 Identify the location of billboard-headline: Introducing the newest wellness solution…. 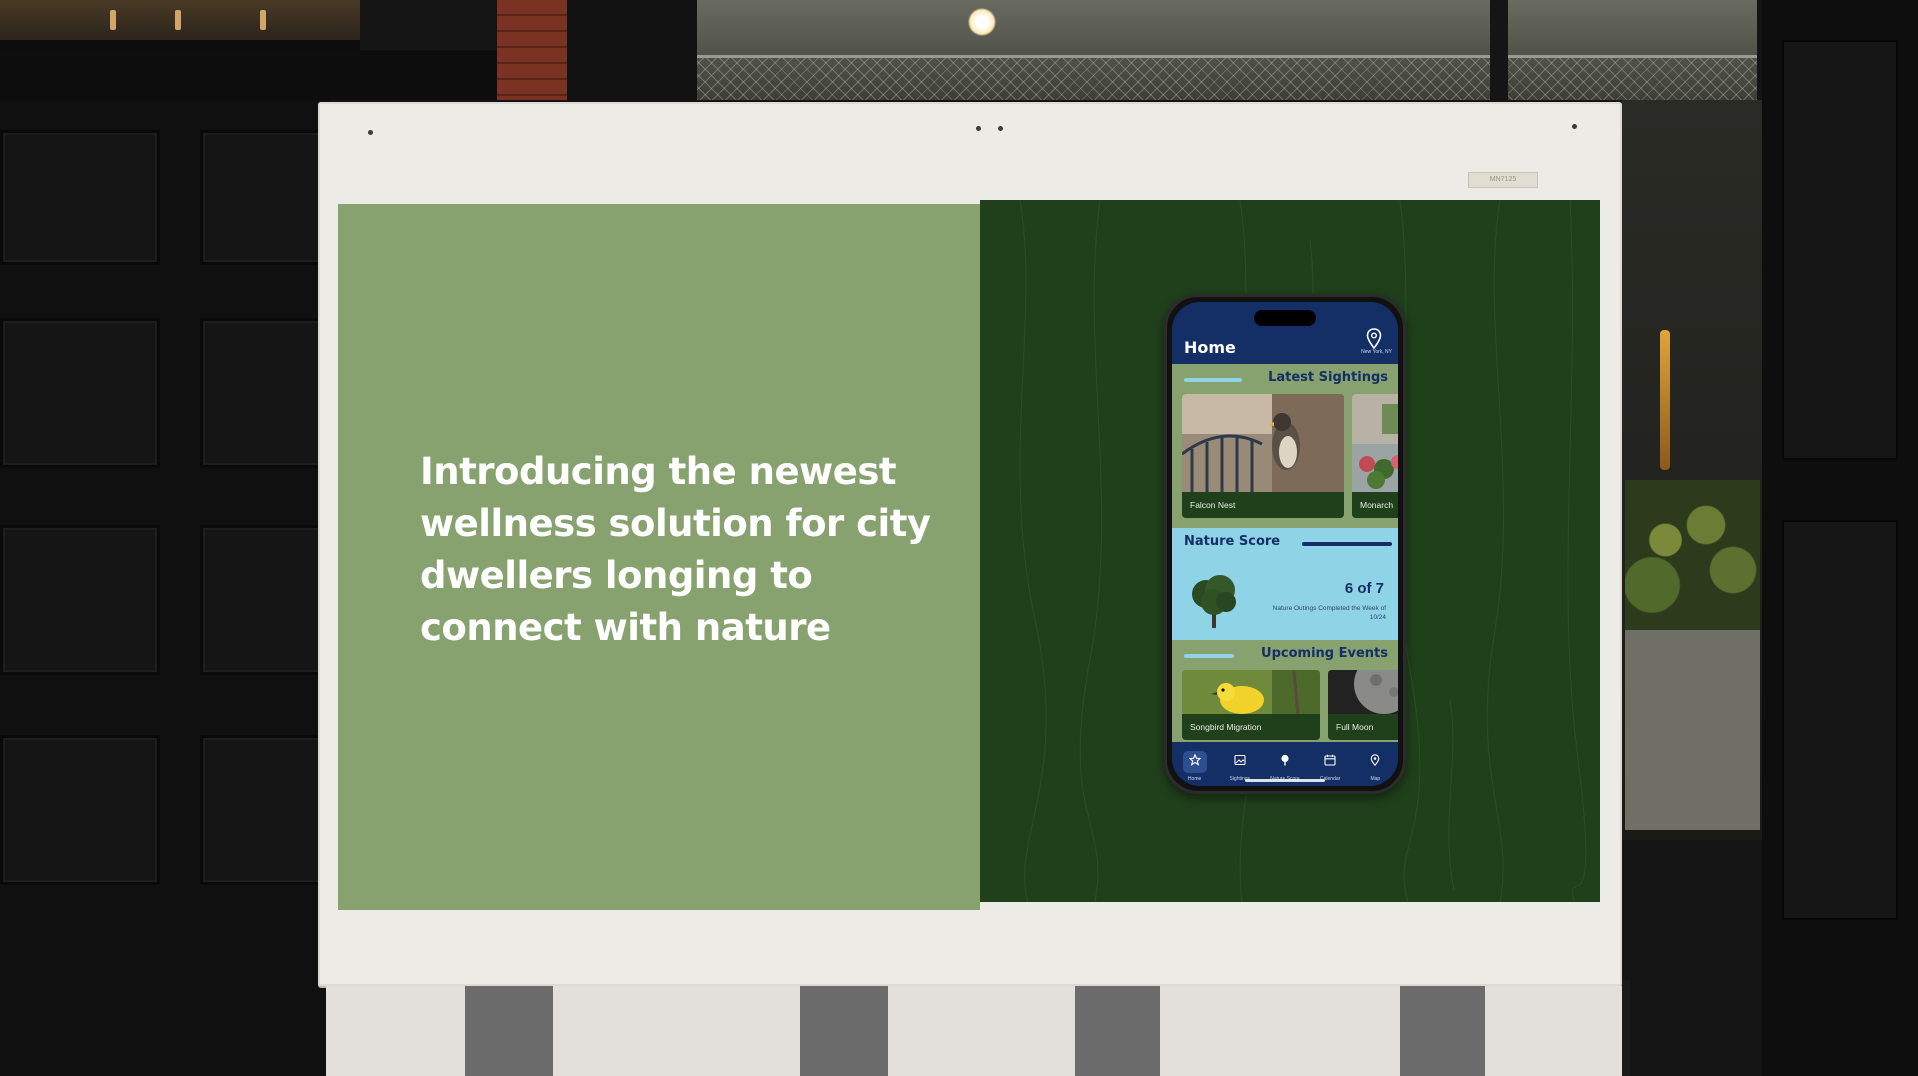
(675, 549).